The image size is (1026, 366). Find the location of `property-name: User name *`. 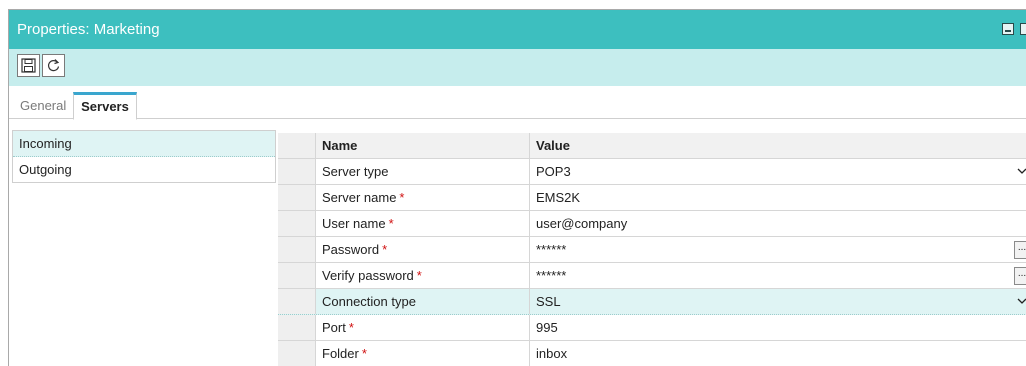

property-name: User name * is located at coordinates (423, 223).